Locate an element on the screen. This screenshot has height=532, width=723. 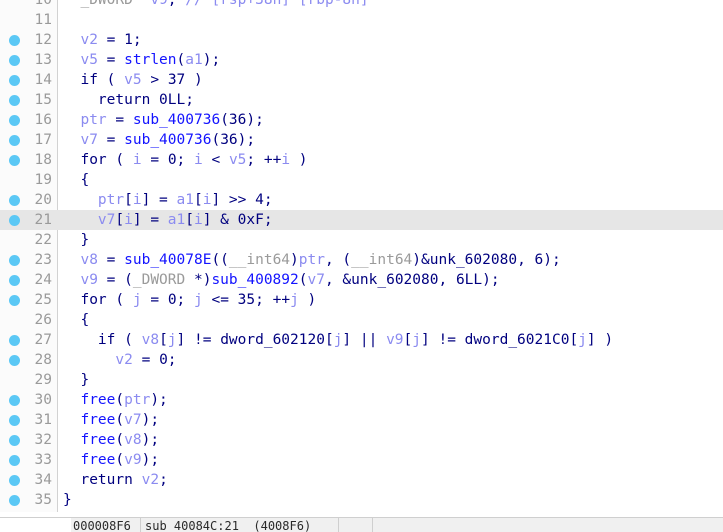
code-line: 20 ptr[i] = a1[i] >> 4; is located at coordinates (361, 200).